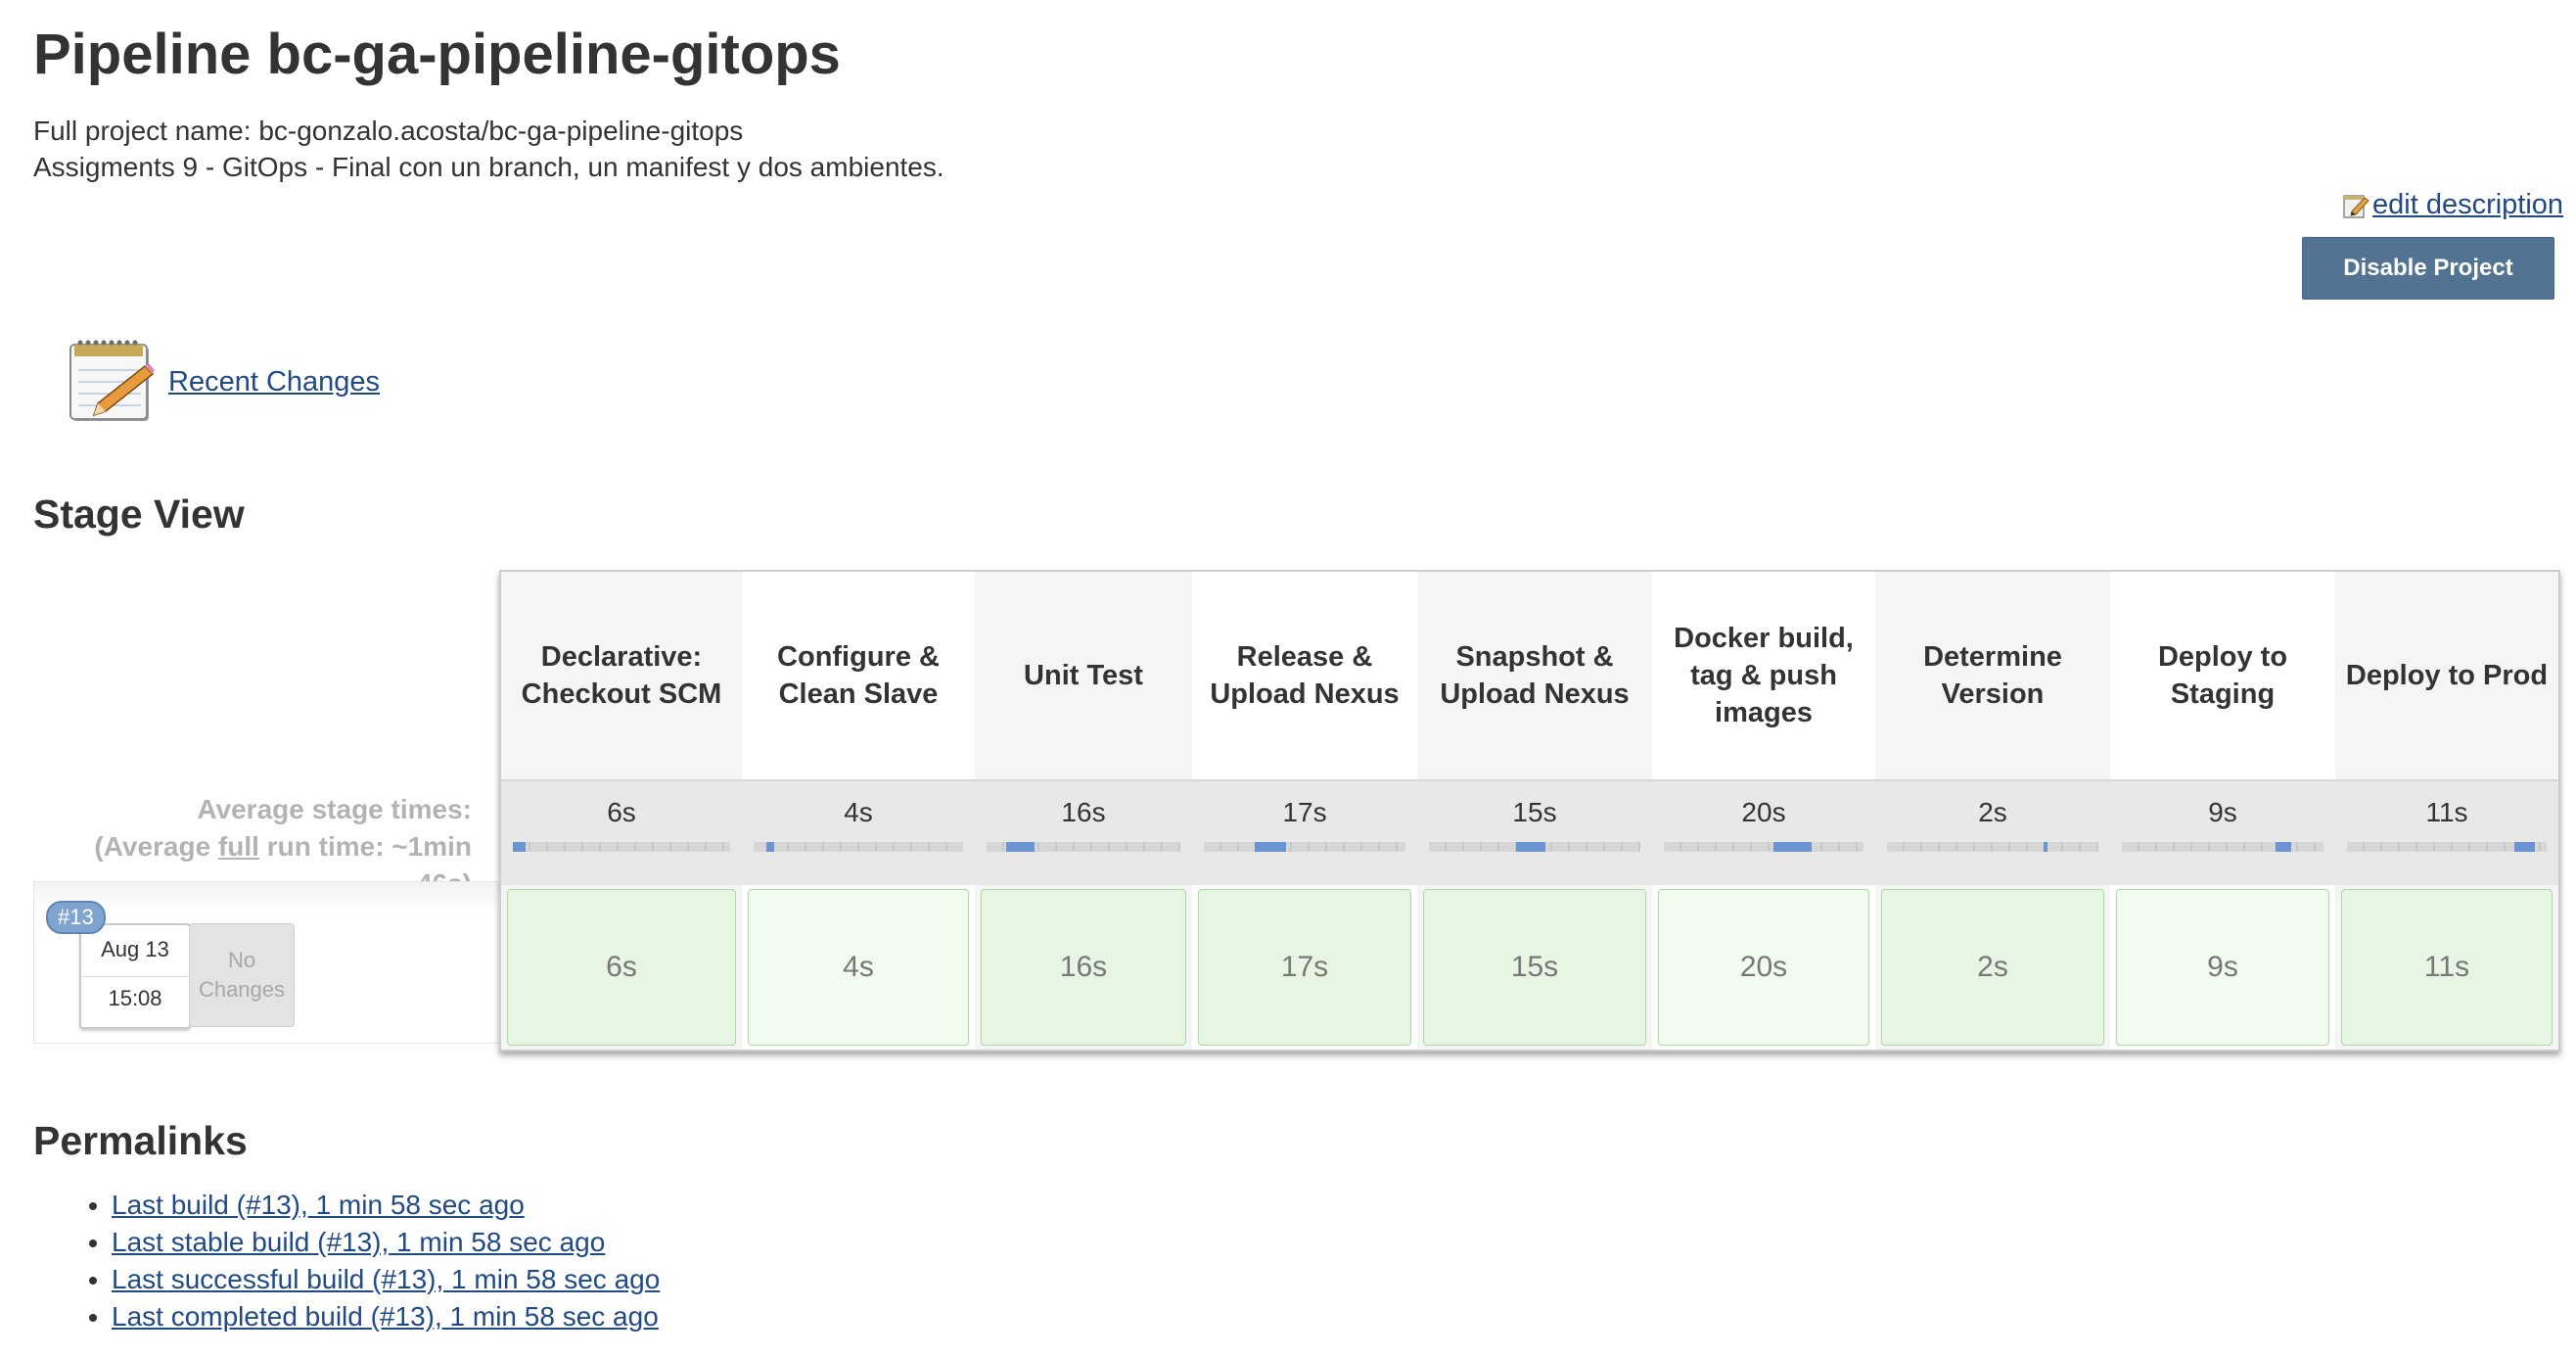 The height and width of the screenshot is (1357, 2576). I want to click on edit-pencil-icon, so click(2356, 206).